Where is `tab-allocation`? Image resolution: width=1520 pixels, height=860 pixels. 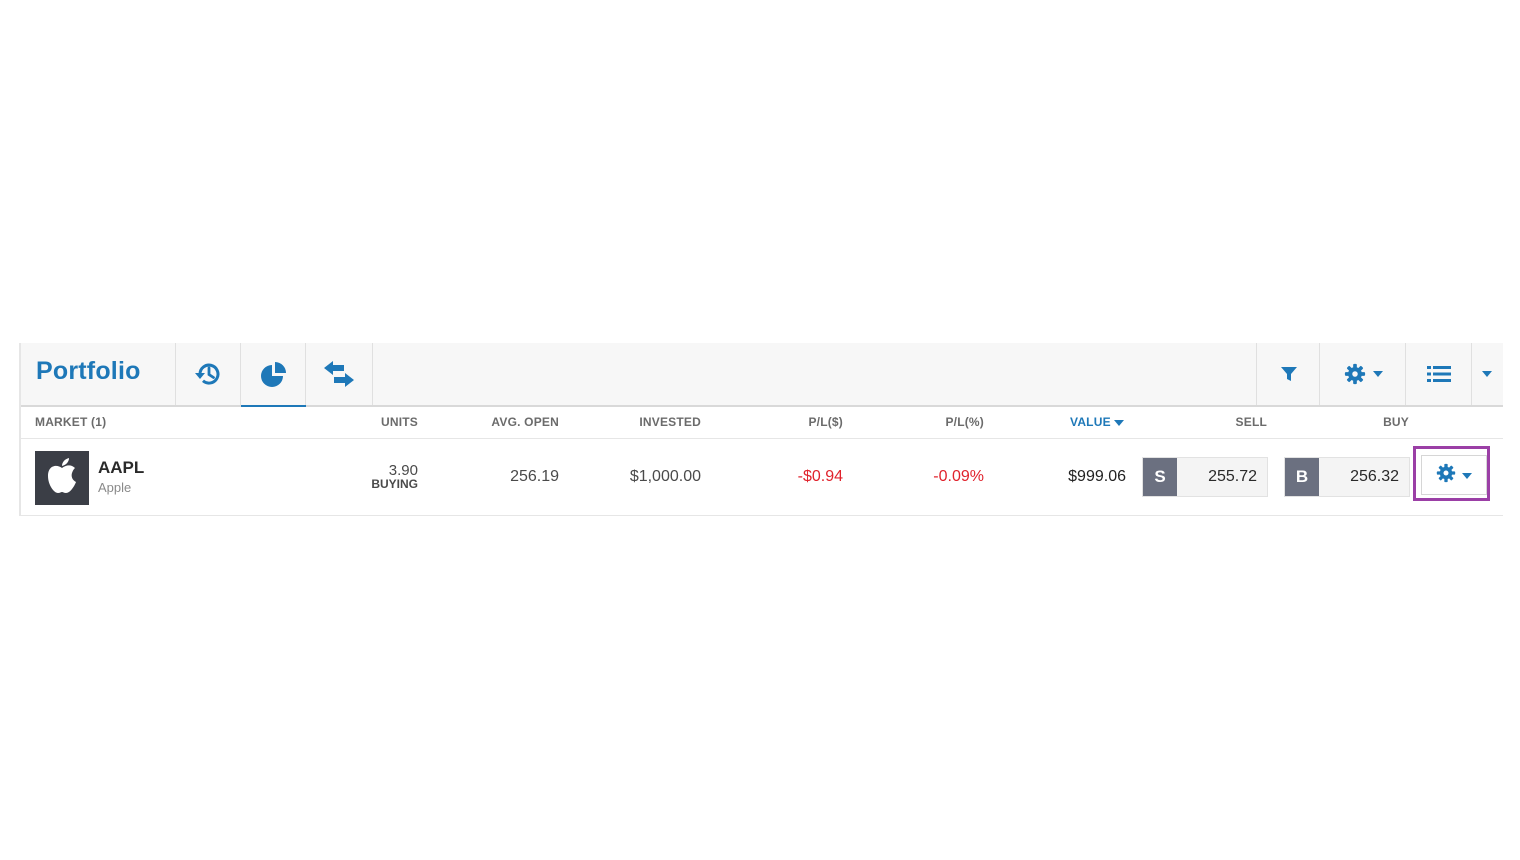 tab-allocation is located at coordinates (273, 375).